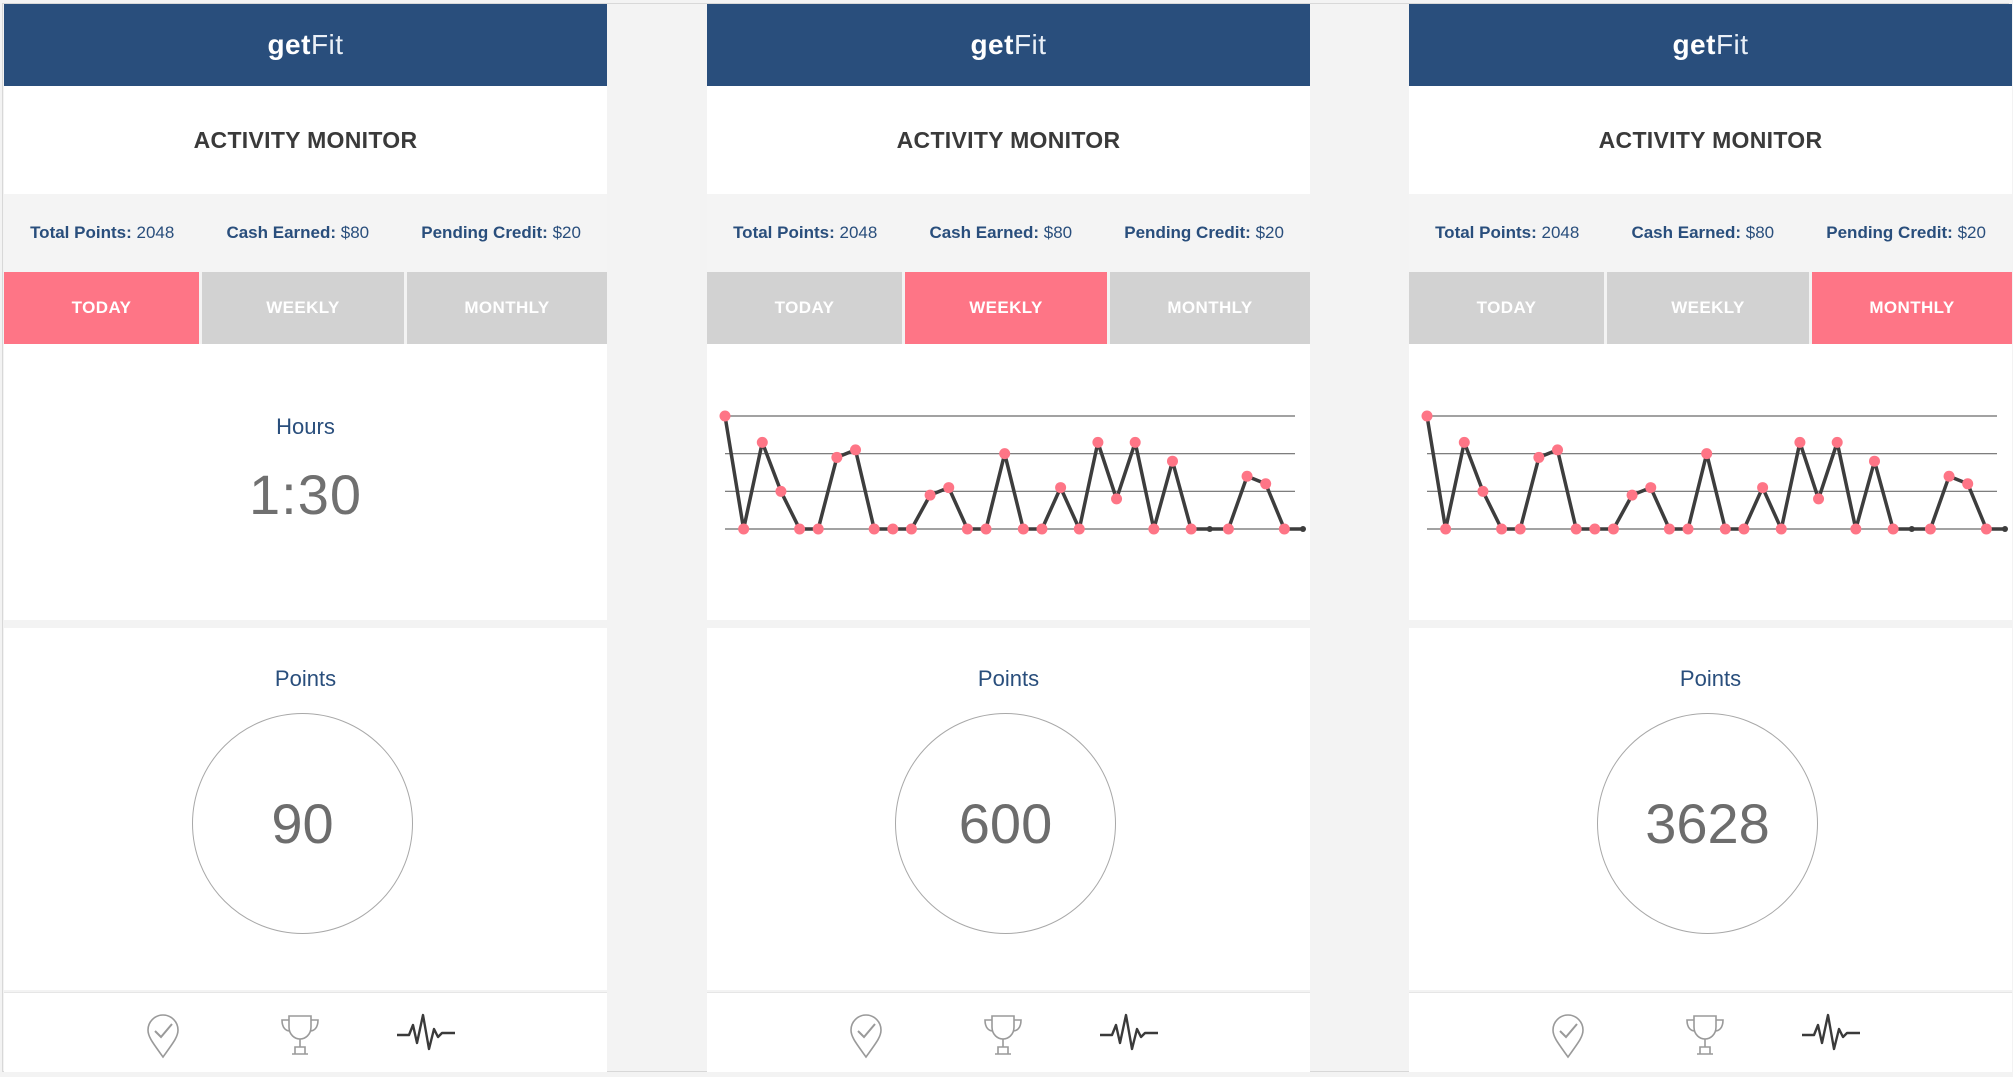 The width and height of the screenshot is (2013, 1077). I want to click on points-value: 3628, so click(1707, 823).